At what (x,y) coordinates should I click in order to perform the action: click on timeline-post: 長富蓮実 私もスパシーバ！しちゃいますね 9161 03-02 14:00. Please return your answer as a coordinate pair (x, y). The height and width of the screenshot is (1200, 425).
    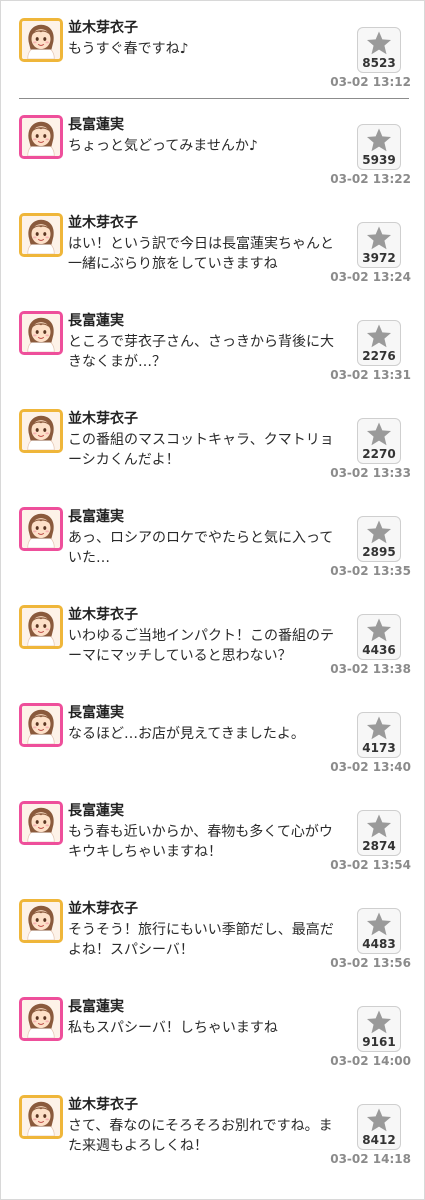
    Looking at the image, I should click on (212, 1030).